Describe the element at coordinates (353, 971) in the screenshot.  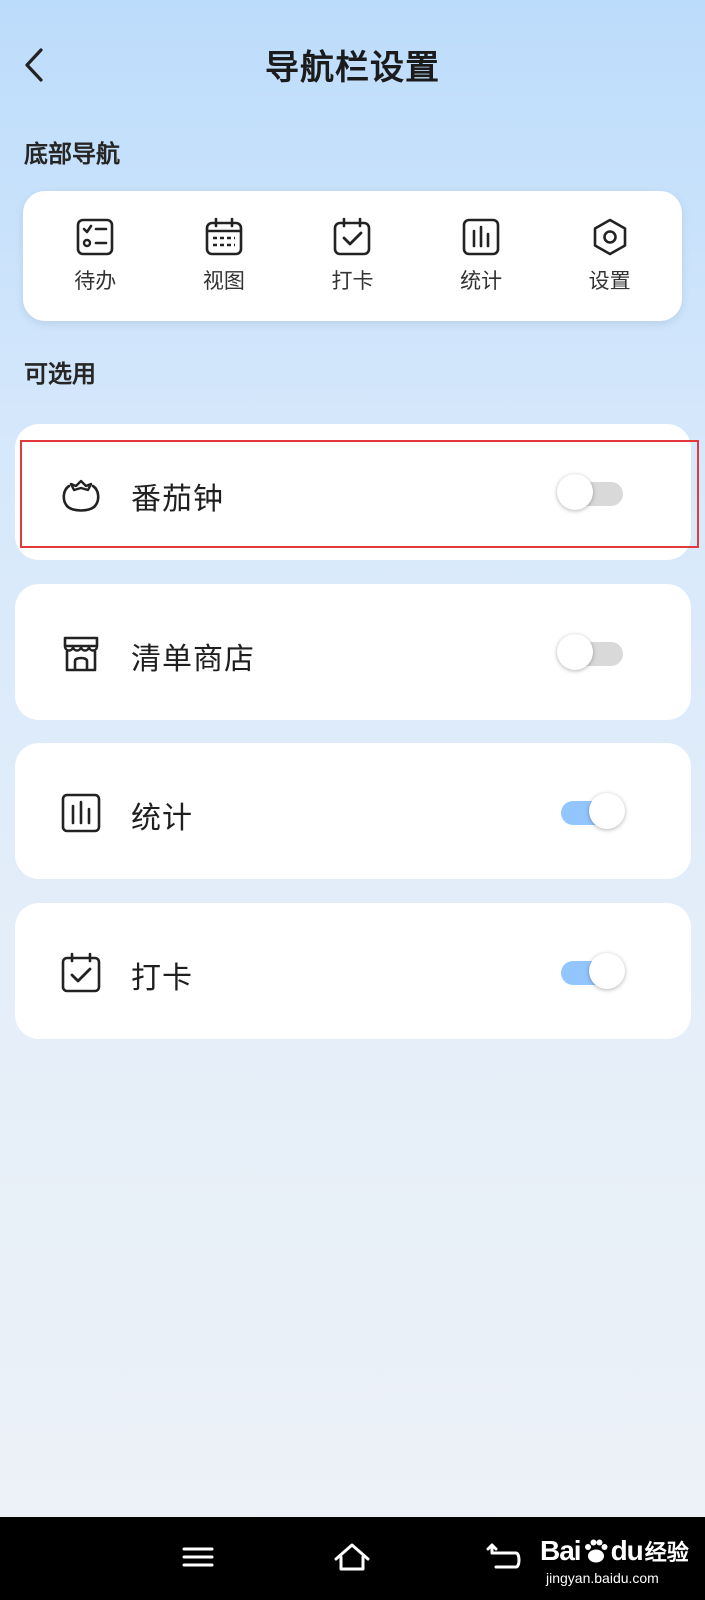
I see `option-row-checkin: 打卡` at that location.